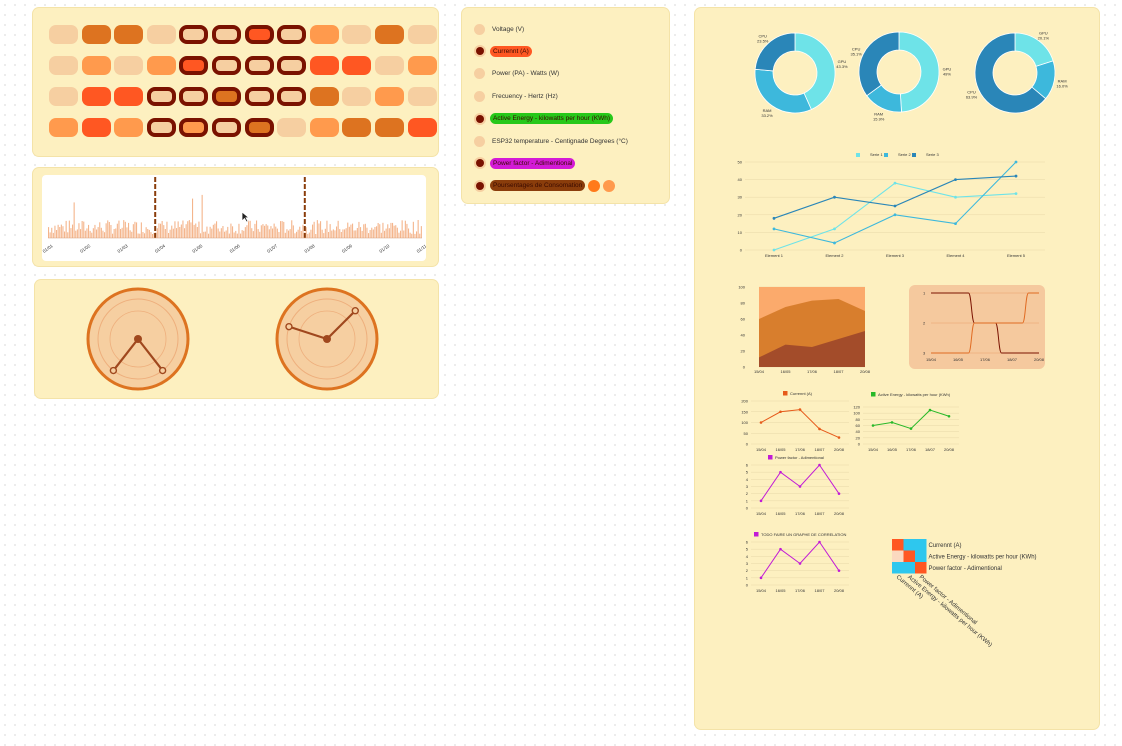 The image size is (1122, 746). I want to click on donut-2: GPU49%RAM15.9%CPU35.1%, so click(900, 76).